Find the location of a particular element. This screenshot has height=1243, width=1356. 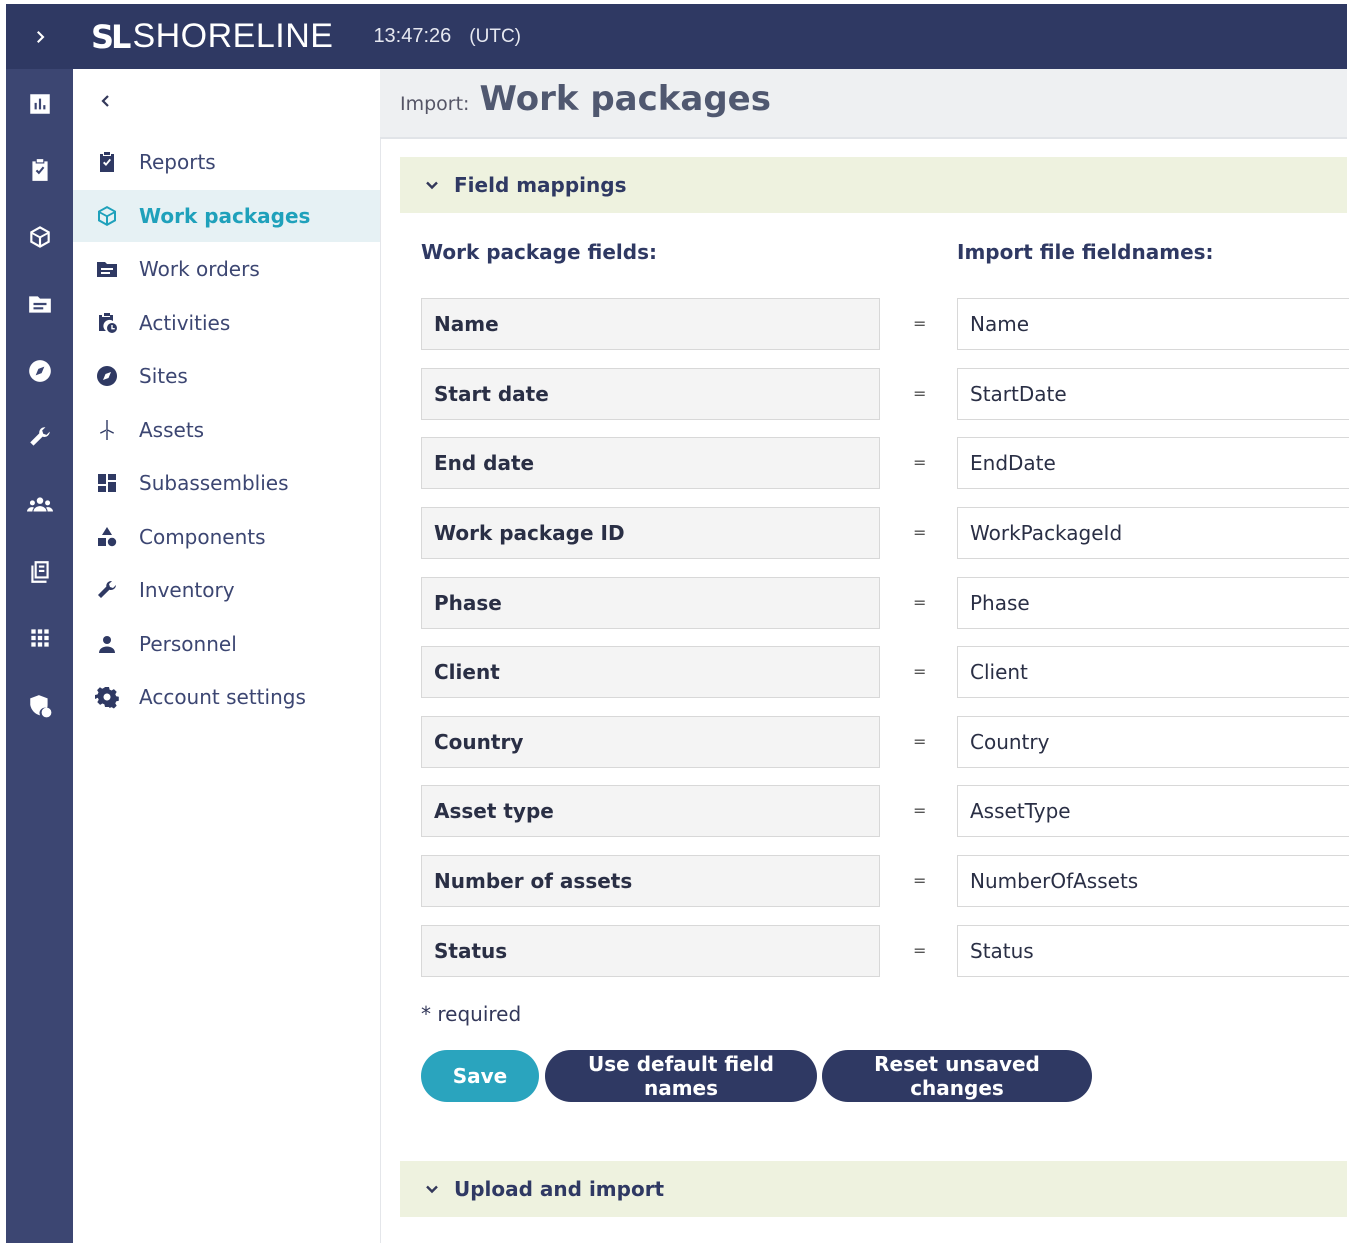

field-label: Country is located at coordinates (650, 742).